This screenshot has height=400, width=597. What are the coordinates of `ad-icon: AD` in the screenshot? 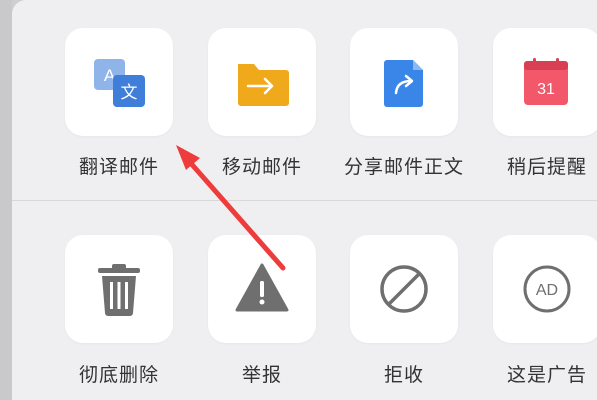 It's located at (547, 289).